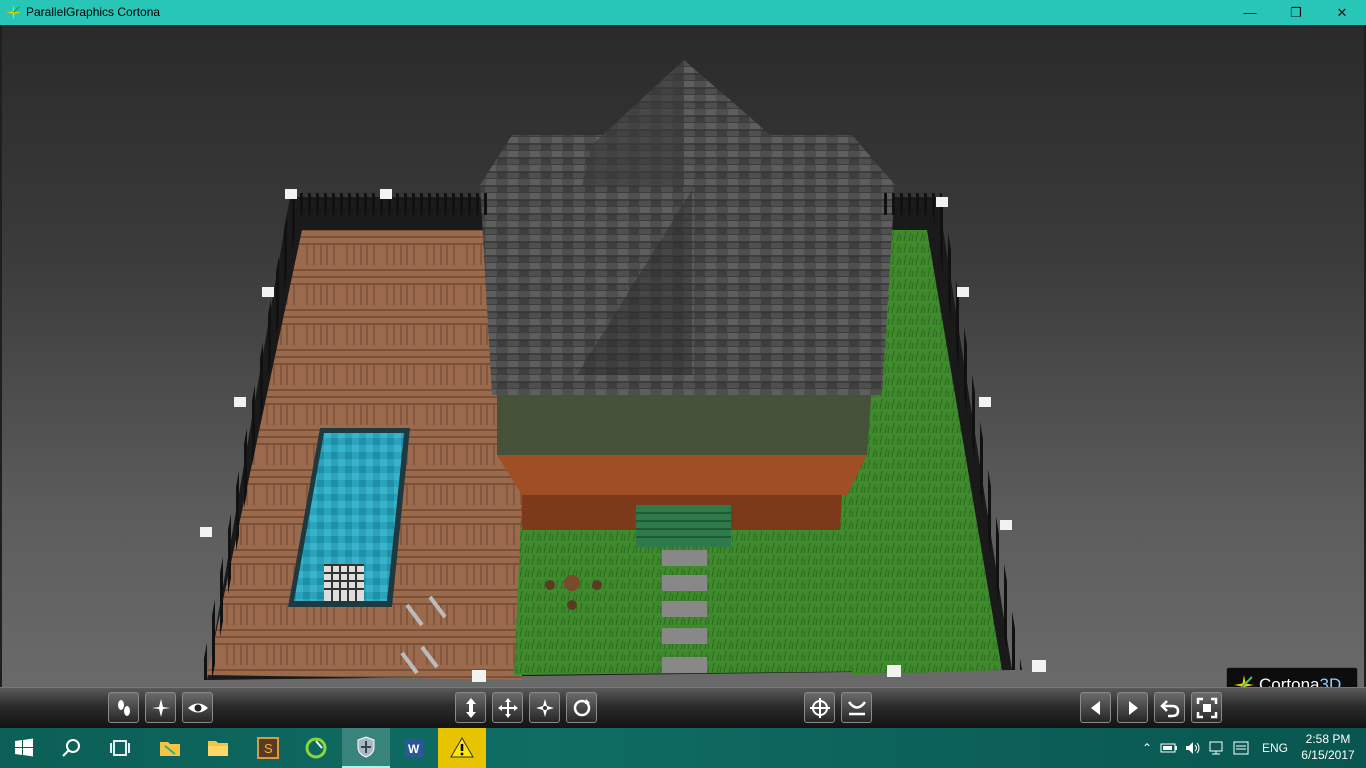  I want to click on brand-name: Cortona3D, so click(1300, 681).